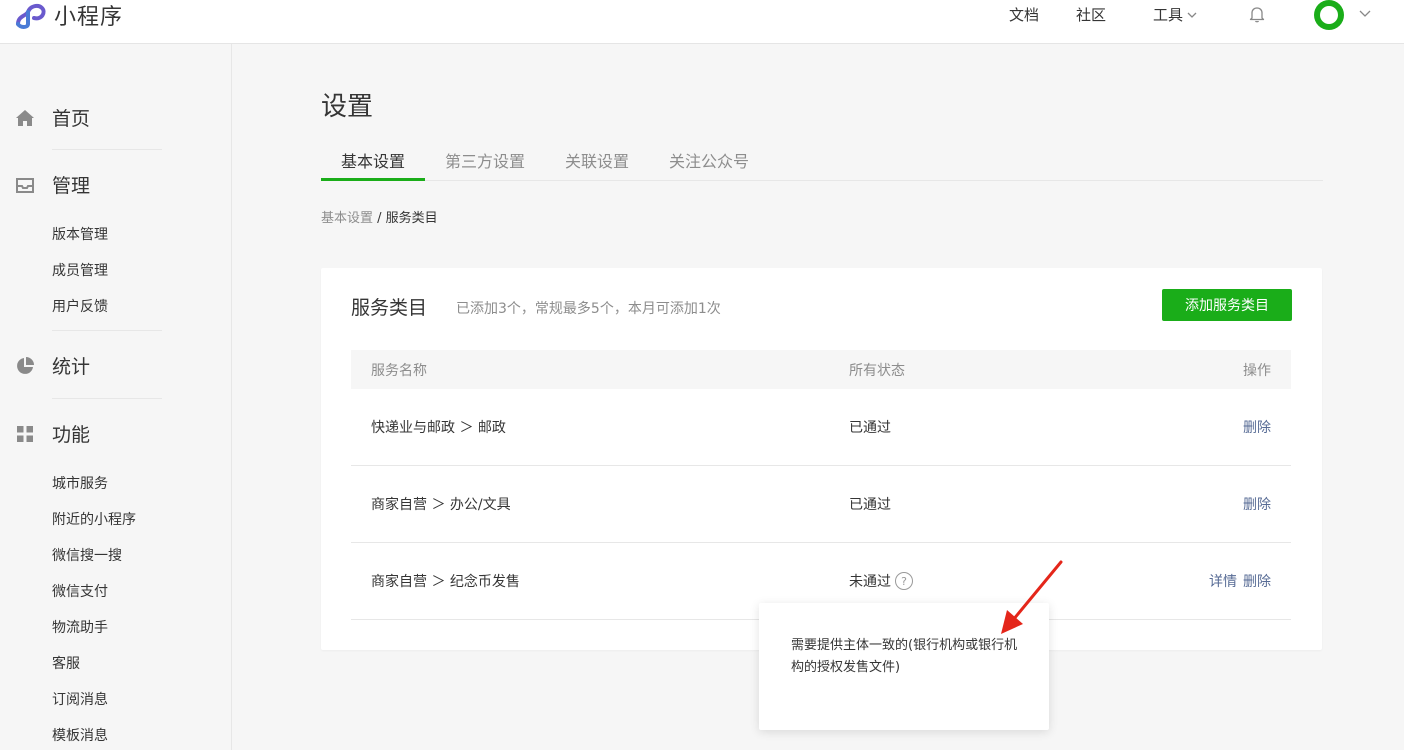  I want to click on app-title: 小程序, so click(89, 17).